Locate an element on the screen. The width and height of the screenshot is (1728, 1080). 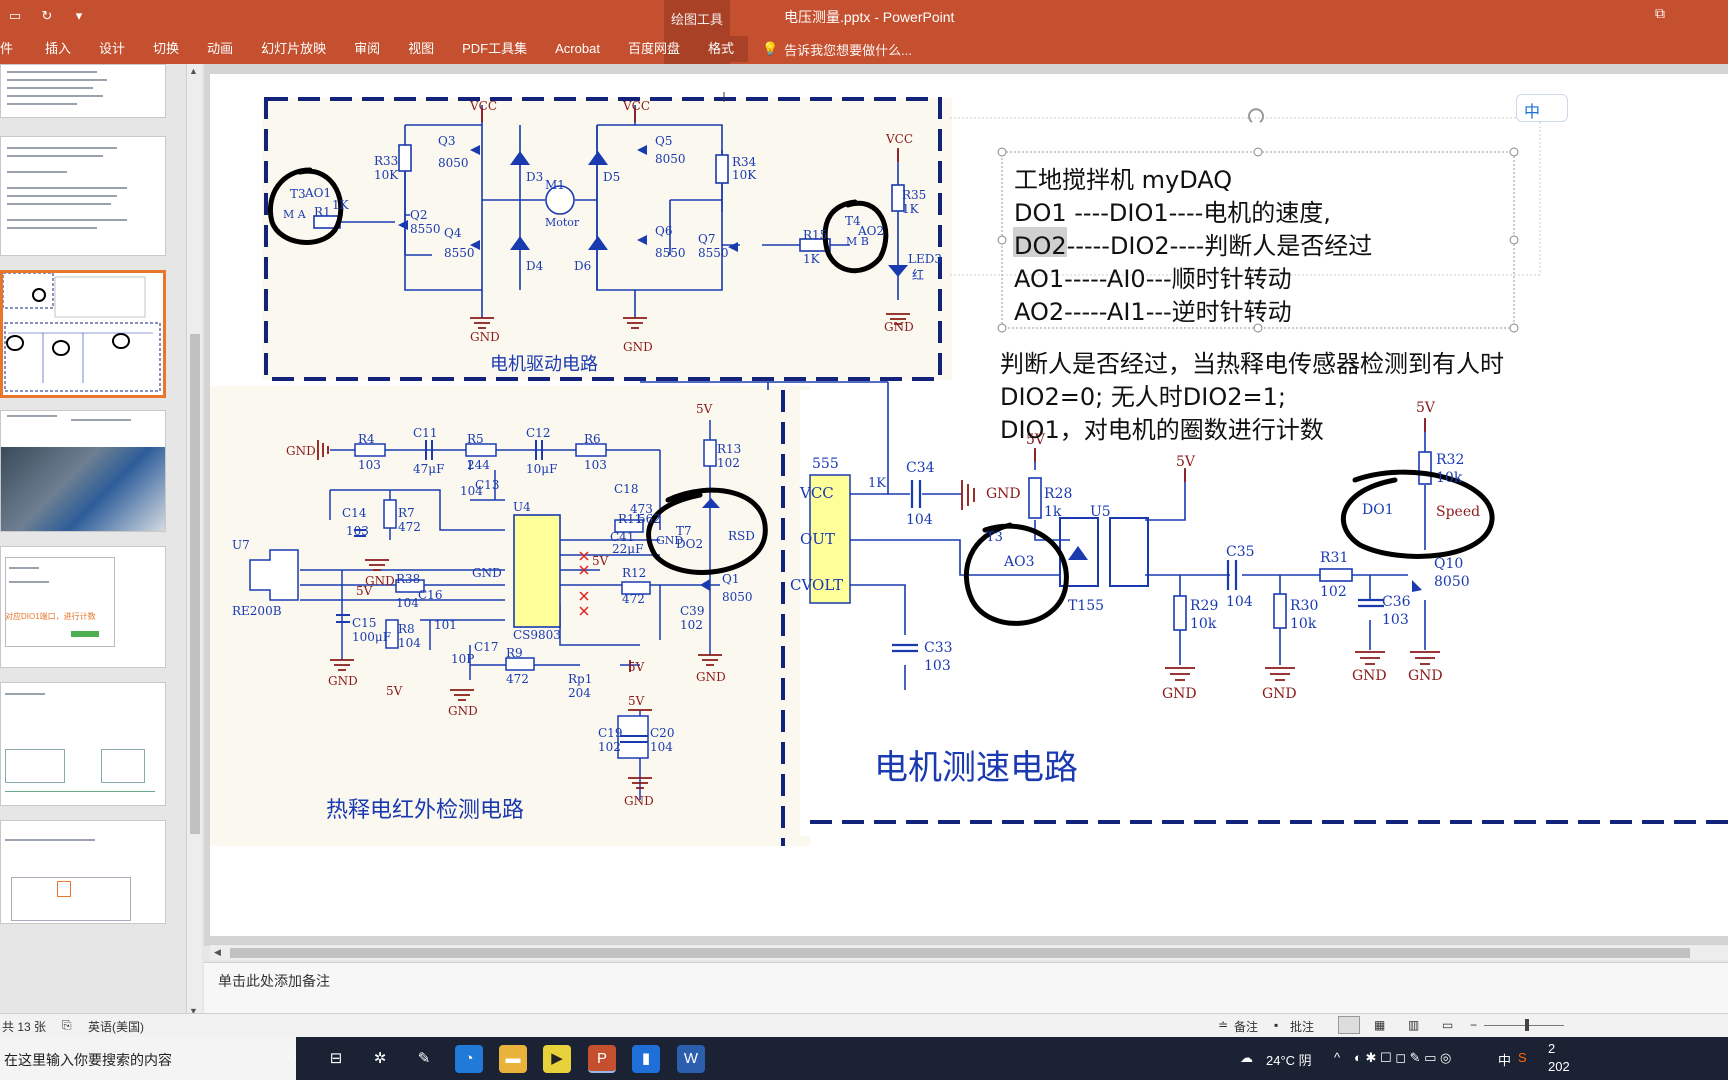
comments-icon: ▪ is located at coordinates (1276, 1025).